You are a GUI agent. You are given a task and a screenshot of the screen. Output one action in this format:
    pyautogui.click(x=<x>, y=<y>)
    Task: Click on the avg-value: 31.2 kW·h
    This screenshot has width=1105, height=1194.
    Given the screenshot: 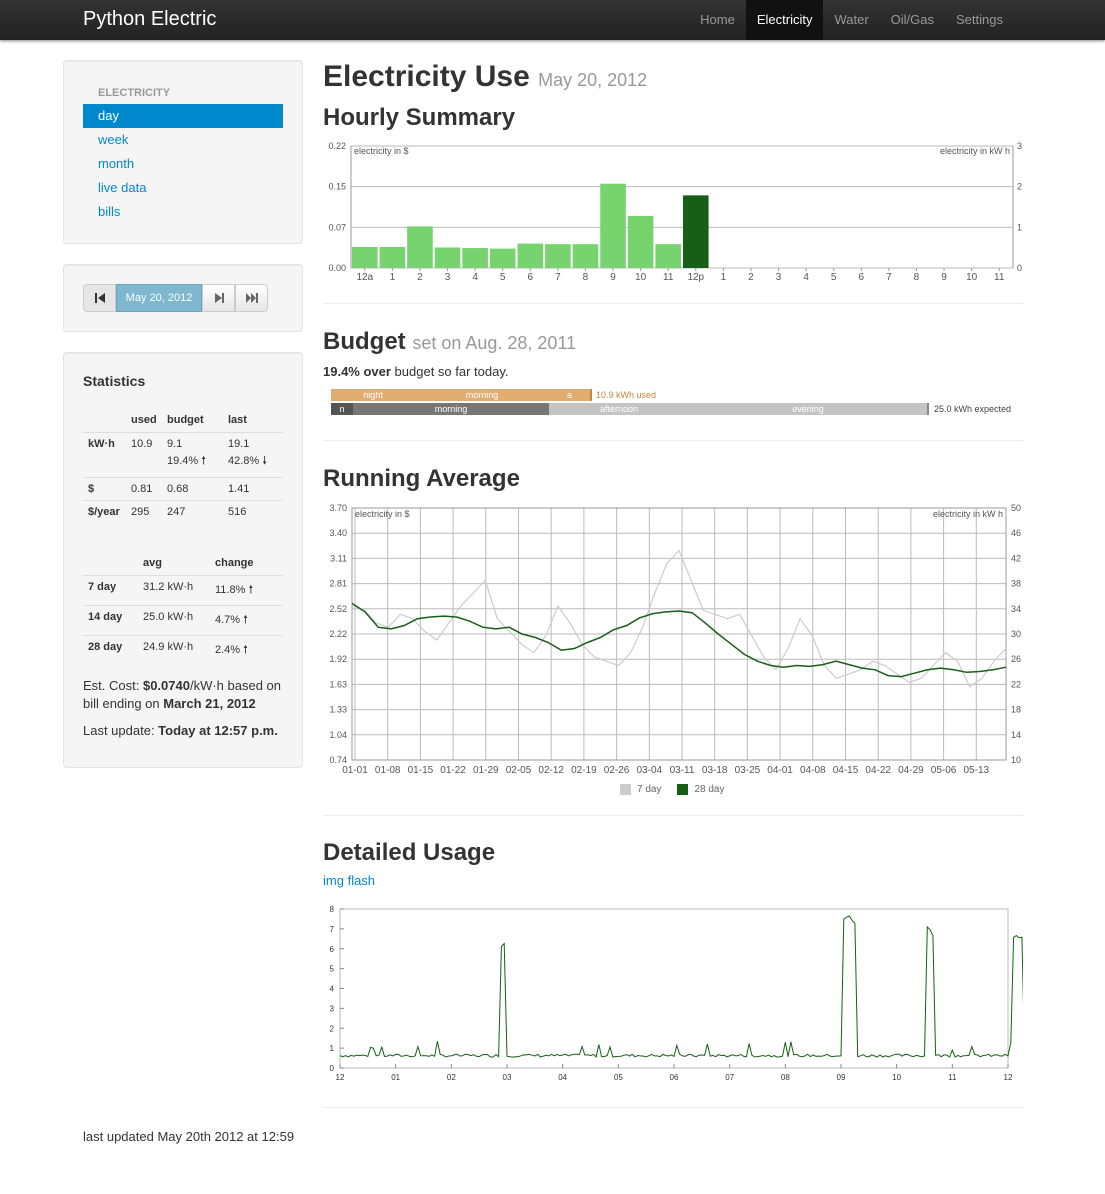 What is the action you would take?
    pyautogui.click(x=174, y=589)
    